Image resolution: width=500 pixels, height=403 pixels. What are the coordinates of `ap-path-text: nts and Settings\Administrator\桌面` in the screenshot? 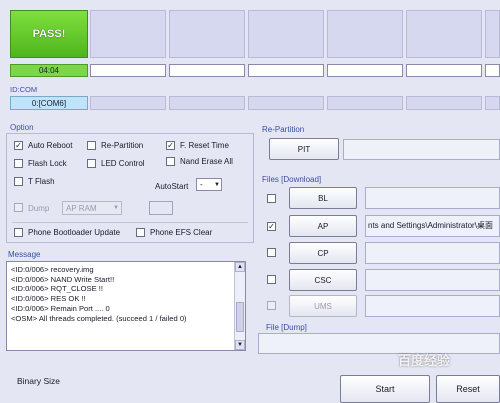 It's located at (430, 225).